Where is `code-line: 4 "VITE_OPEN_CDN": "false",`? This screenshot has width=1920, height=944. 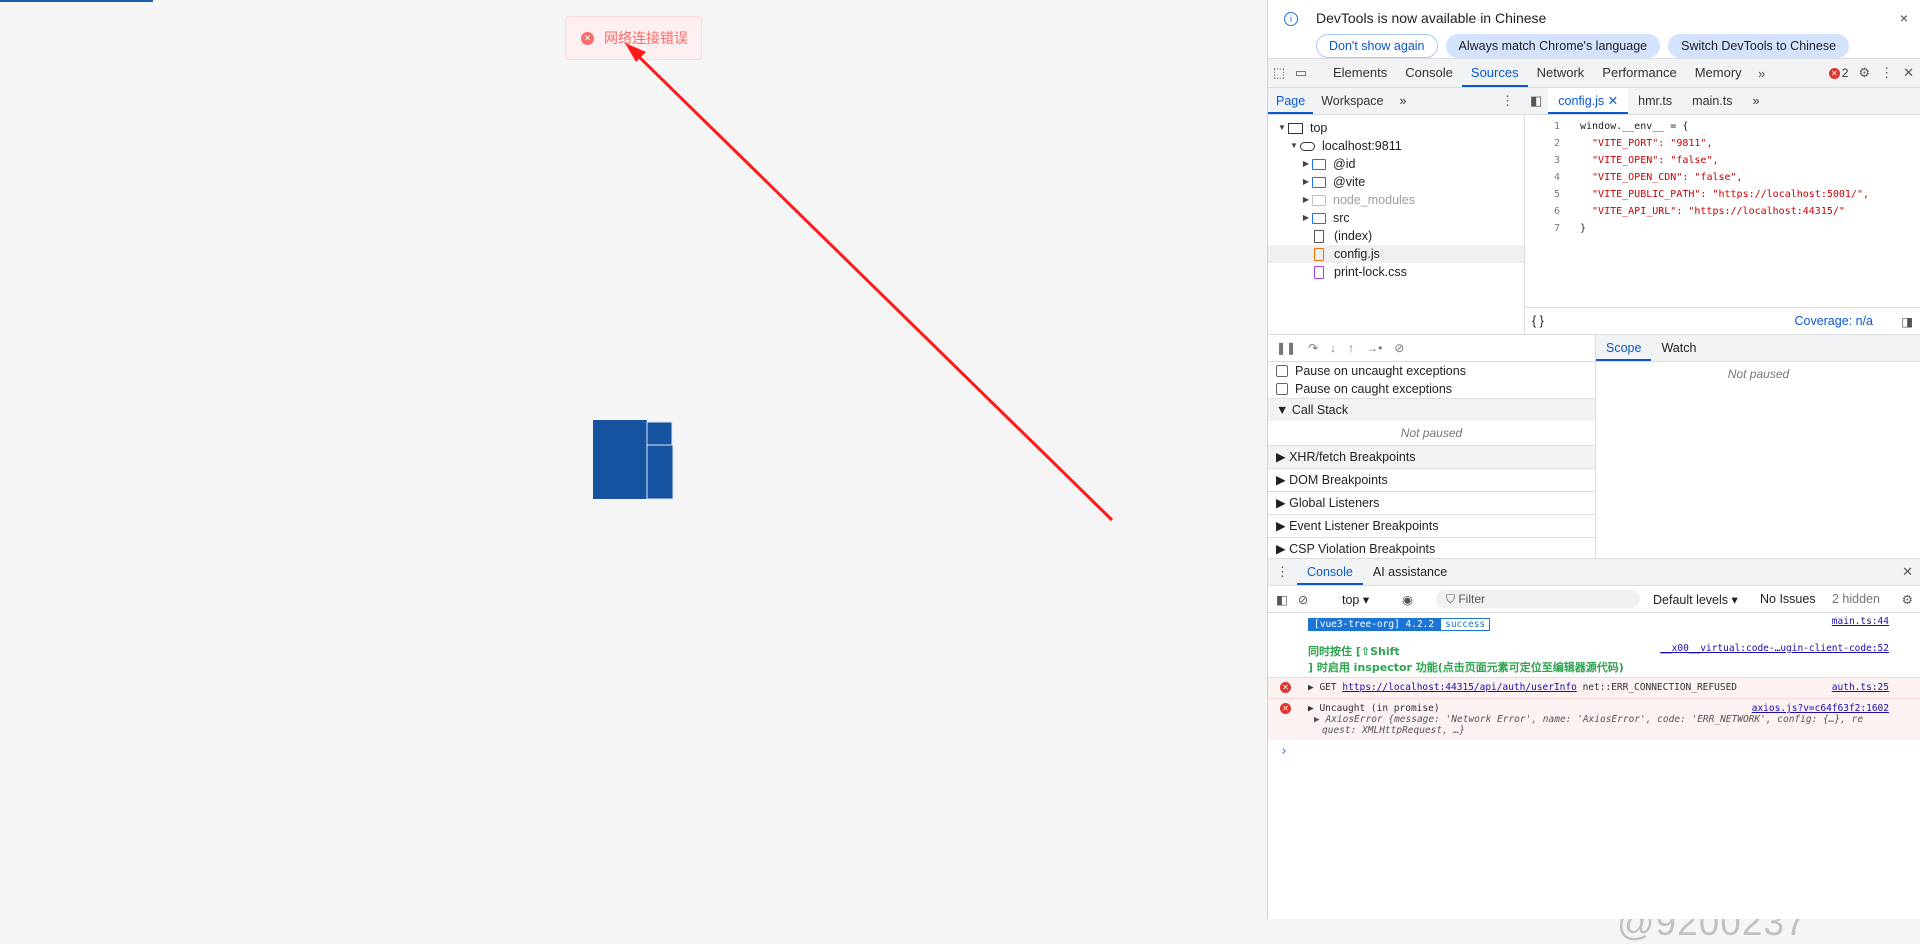
code-line: 4 "VITE_OPEN_CDN": "false", is located at coordinates (1722, 177).